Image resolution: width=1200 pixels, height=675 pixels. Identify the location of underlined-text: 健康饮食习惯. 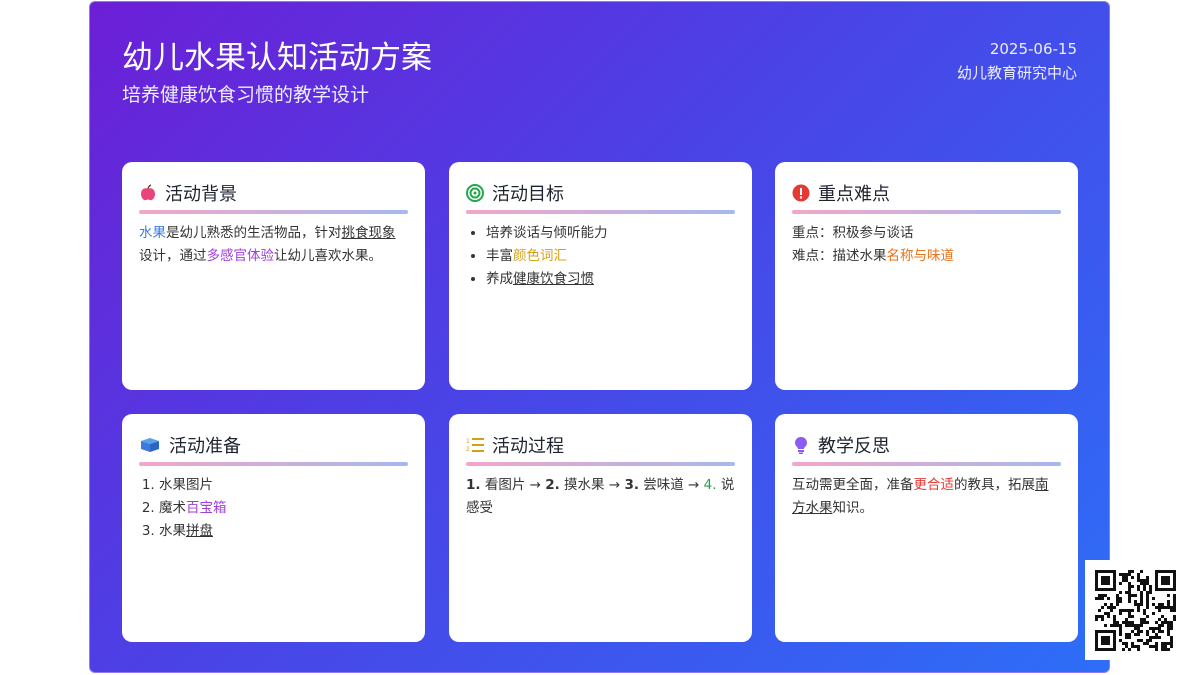
(553, 279).